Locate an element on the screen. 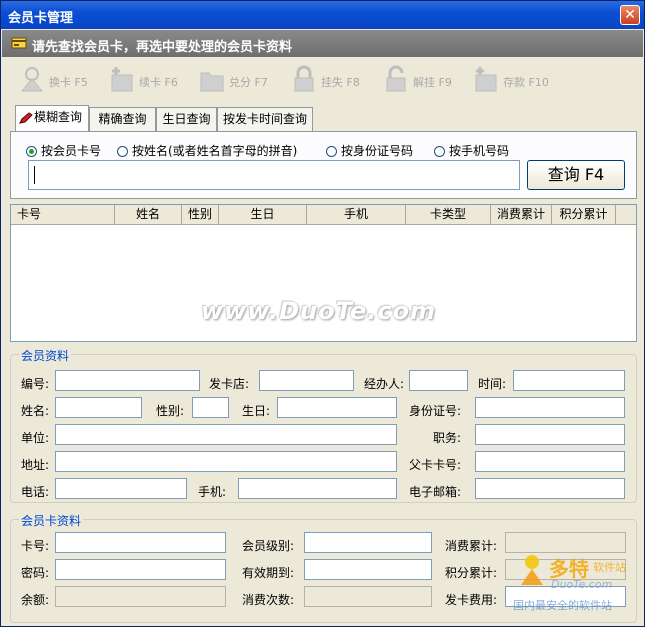 This screenshot has width=645, height=627. consume-count-label: 消费次数: is located at coordinates (268, 600).